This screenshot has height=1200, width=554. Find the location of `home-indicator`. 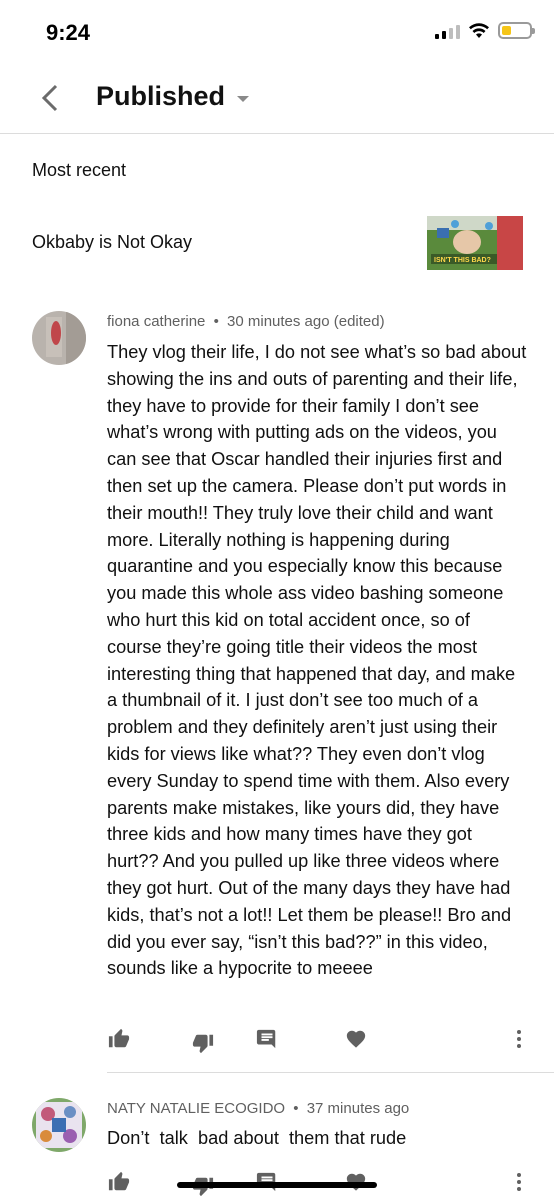

home-indicator is located at coordinates (277, 1185).